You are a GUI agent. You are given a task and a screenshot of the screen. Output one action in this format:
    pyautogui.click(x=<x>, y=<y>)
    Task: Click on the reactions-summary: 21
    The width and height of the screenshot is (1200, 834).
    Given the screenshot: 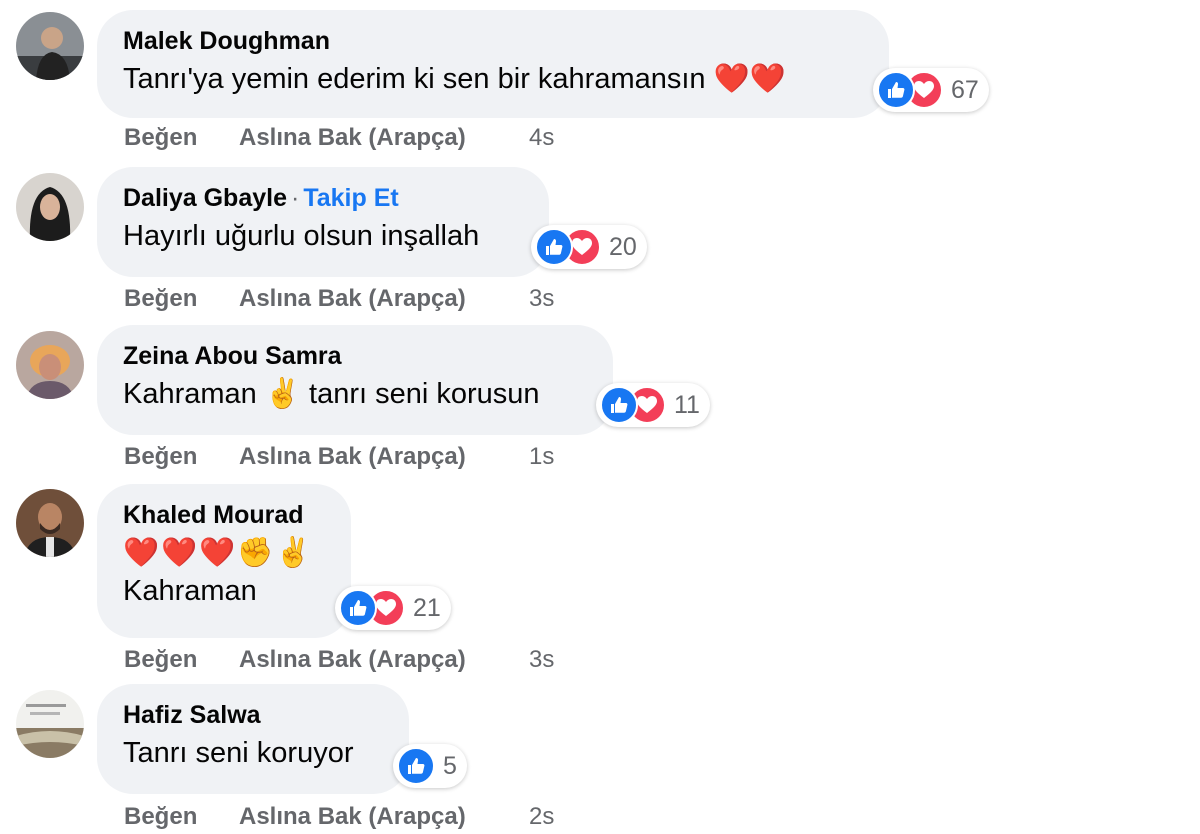 What is the action you would take?
    pyautogui.click(x=393, y=608)
    